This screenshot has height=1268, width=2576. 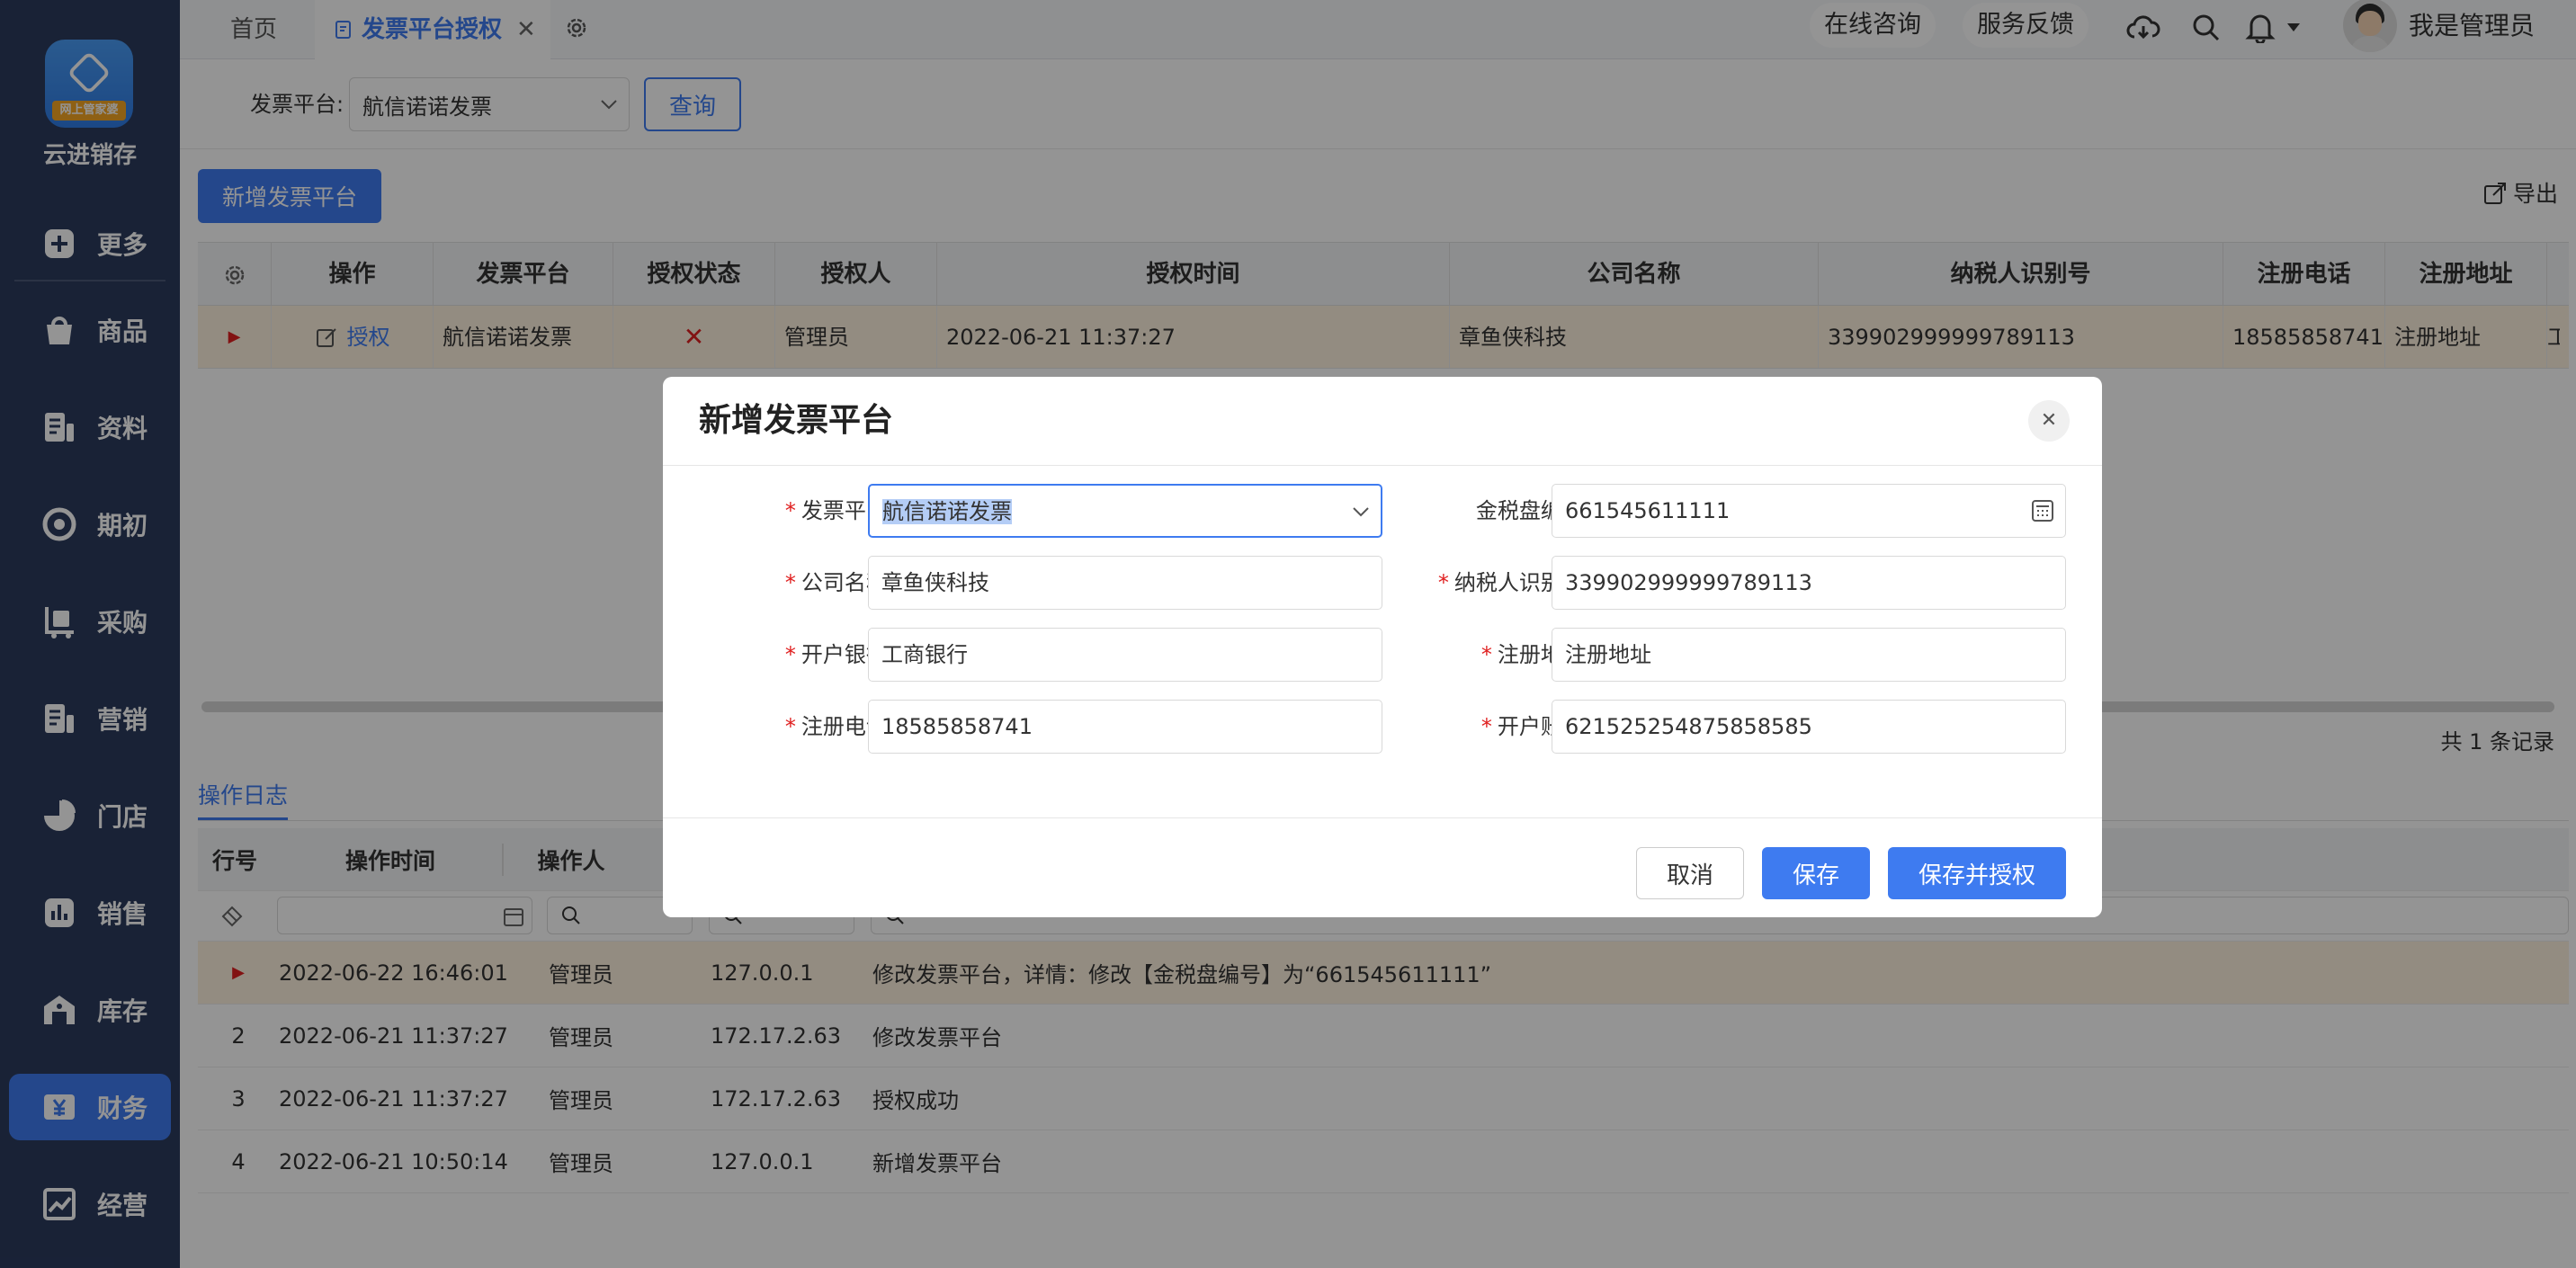 I want to click on bank-label: * 开户银行:, so click(x=797, y=655).